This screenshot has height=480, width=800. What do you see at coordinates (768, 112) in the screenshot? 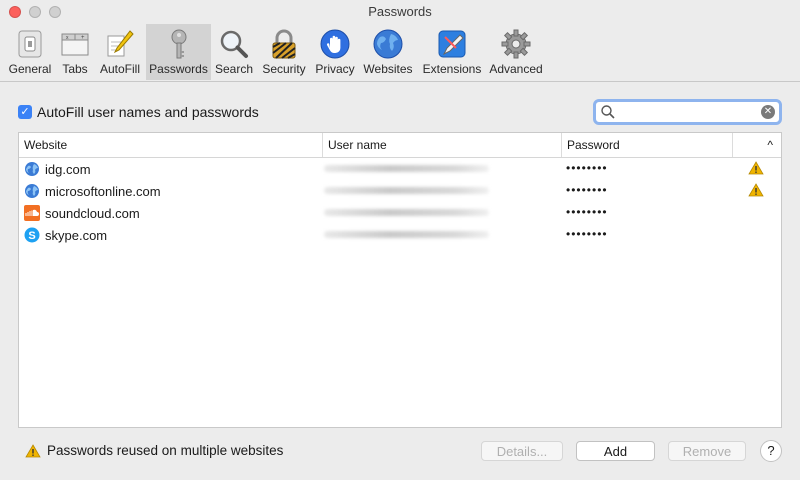
I see `clear-search-icon: ✕` at bounding box center [768, 112].